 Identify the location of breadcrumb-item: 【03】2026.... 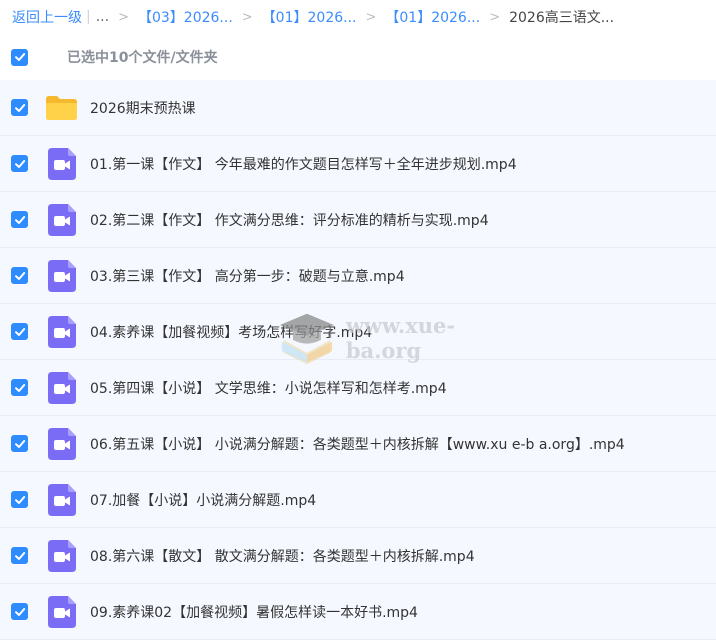
(185, 17).